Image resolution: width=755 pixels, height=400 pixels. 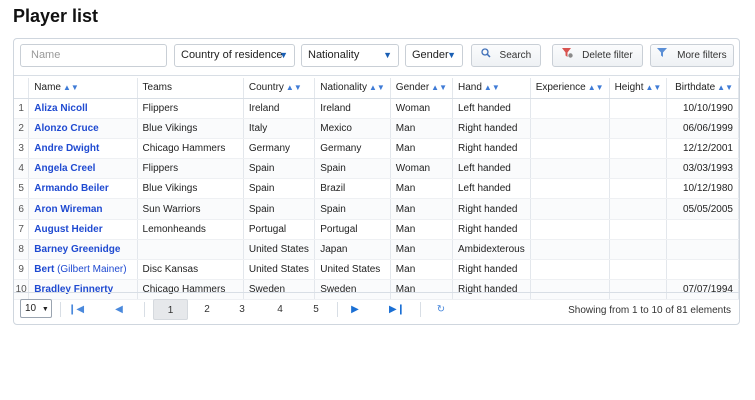 What do you see at coordinates (83, 229) in the screenshot?
I see `player-name-link: August Heider` at bounding box center [83, 229].